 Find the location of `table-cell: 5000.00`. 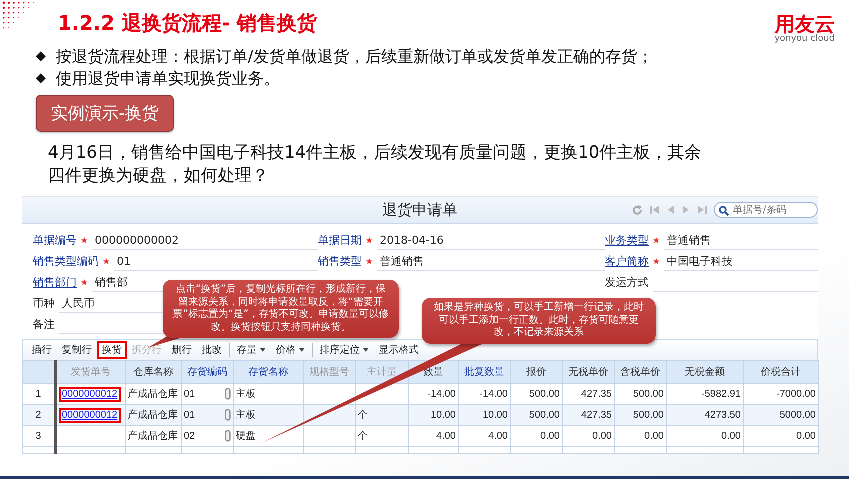

table-cell: 5000.00 is located at coordinates (798, 415).